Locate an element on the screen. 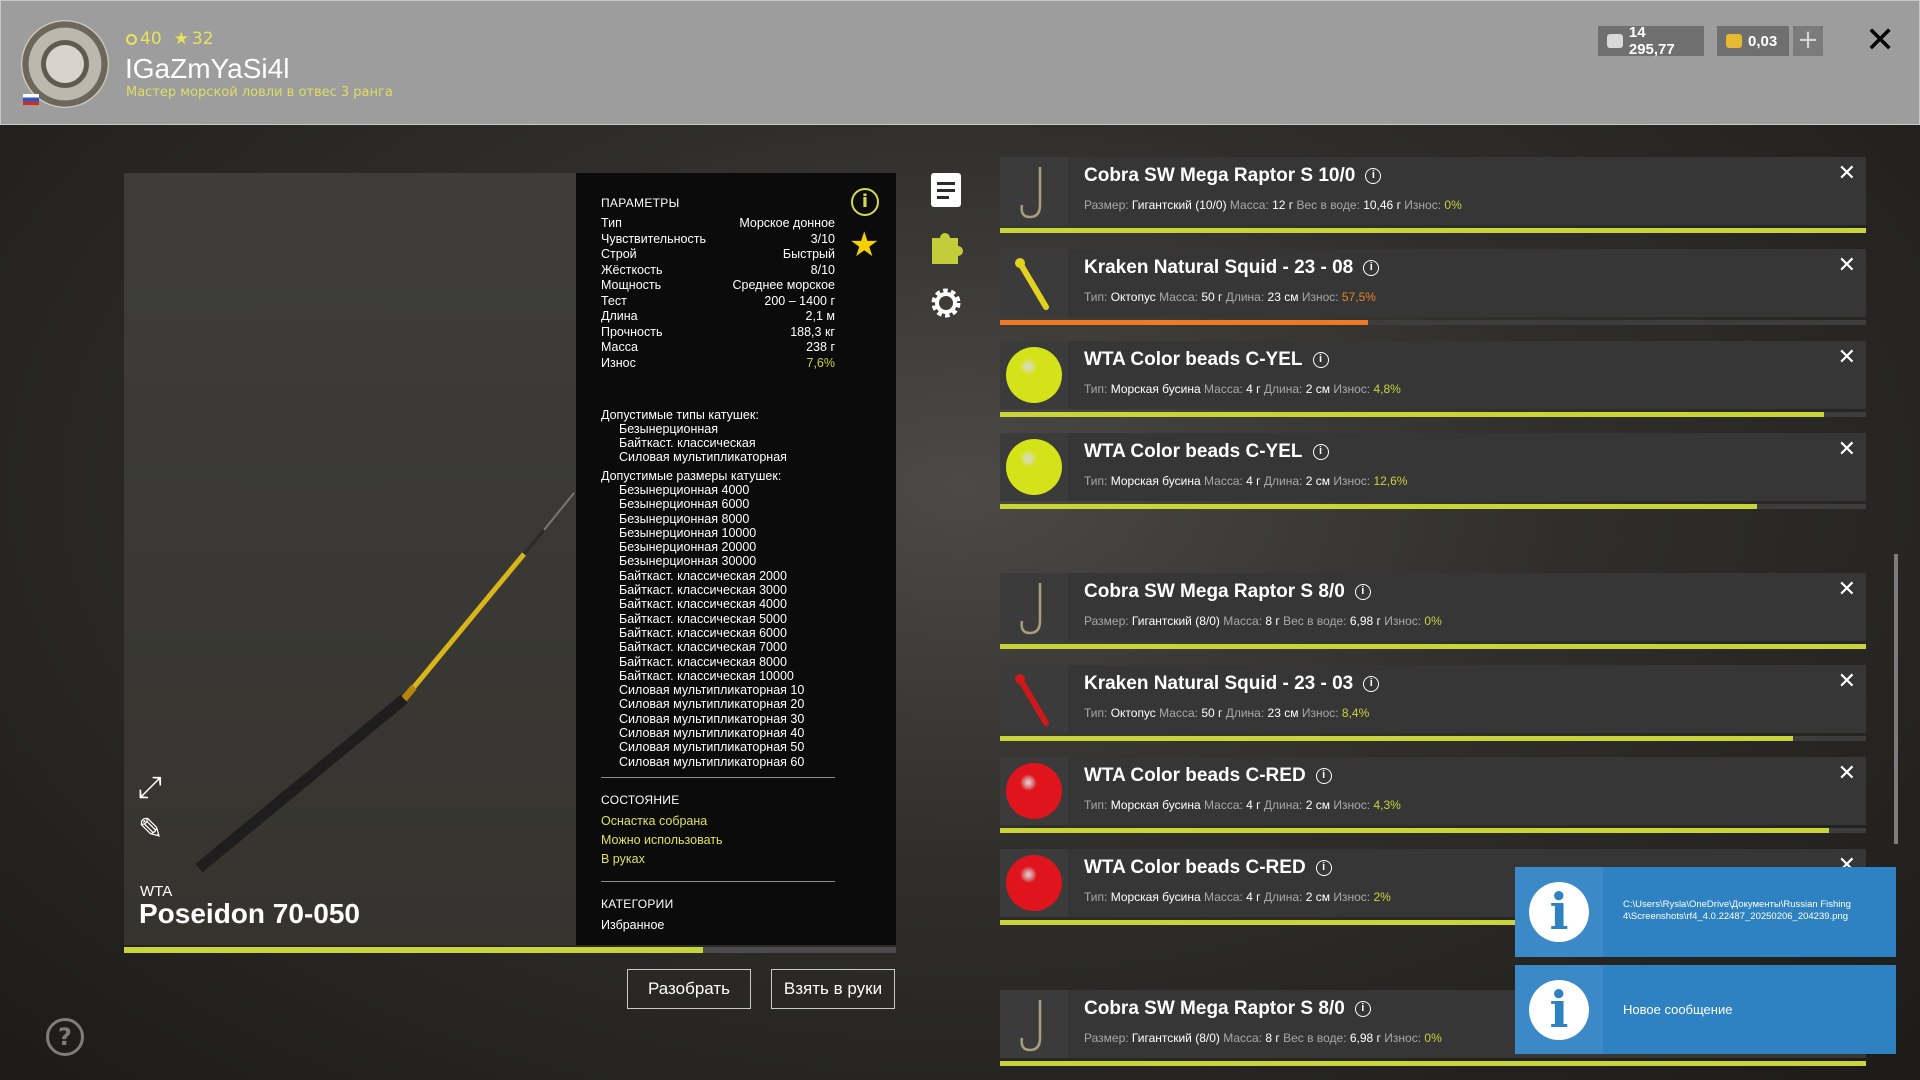 This screenshot has width=1920, height=1080. reel-size-item: Силовая мультипликаторная 50 is located at coordinates (712, 747).